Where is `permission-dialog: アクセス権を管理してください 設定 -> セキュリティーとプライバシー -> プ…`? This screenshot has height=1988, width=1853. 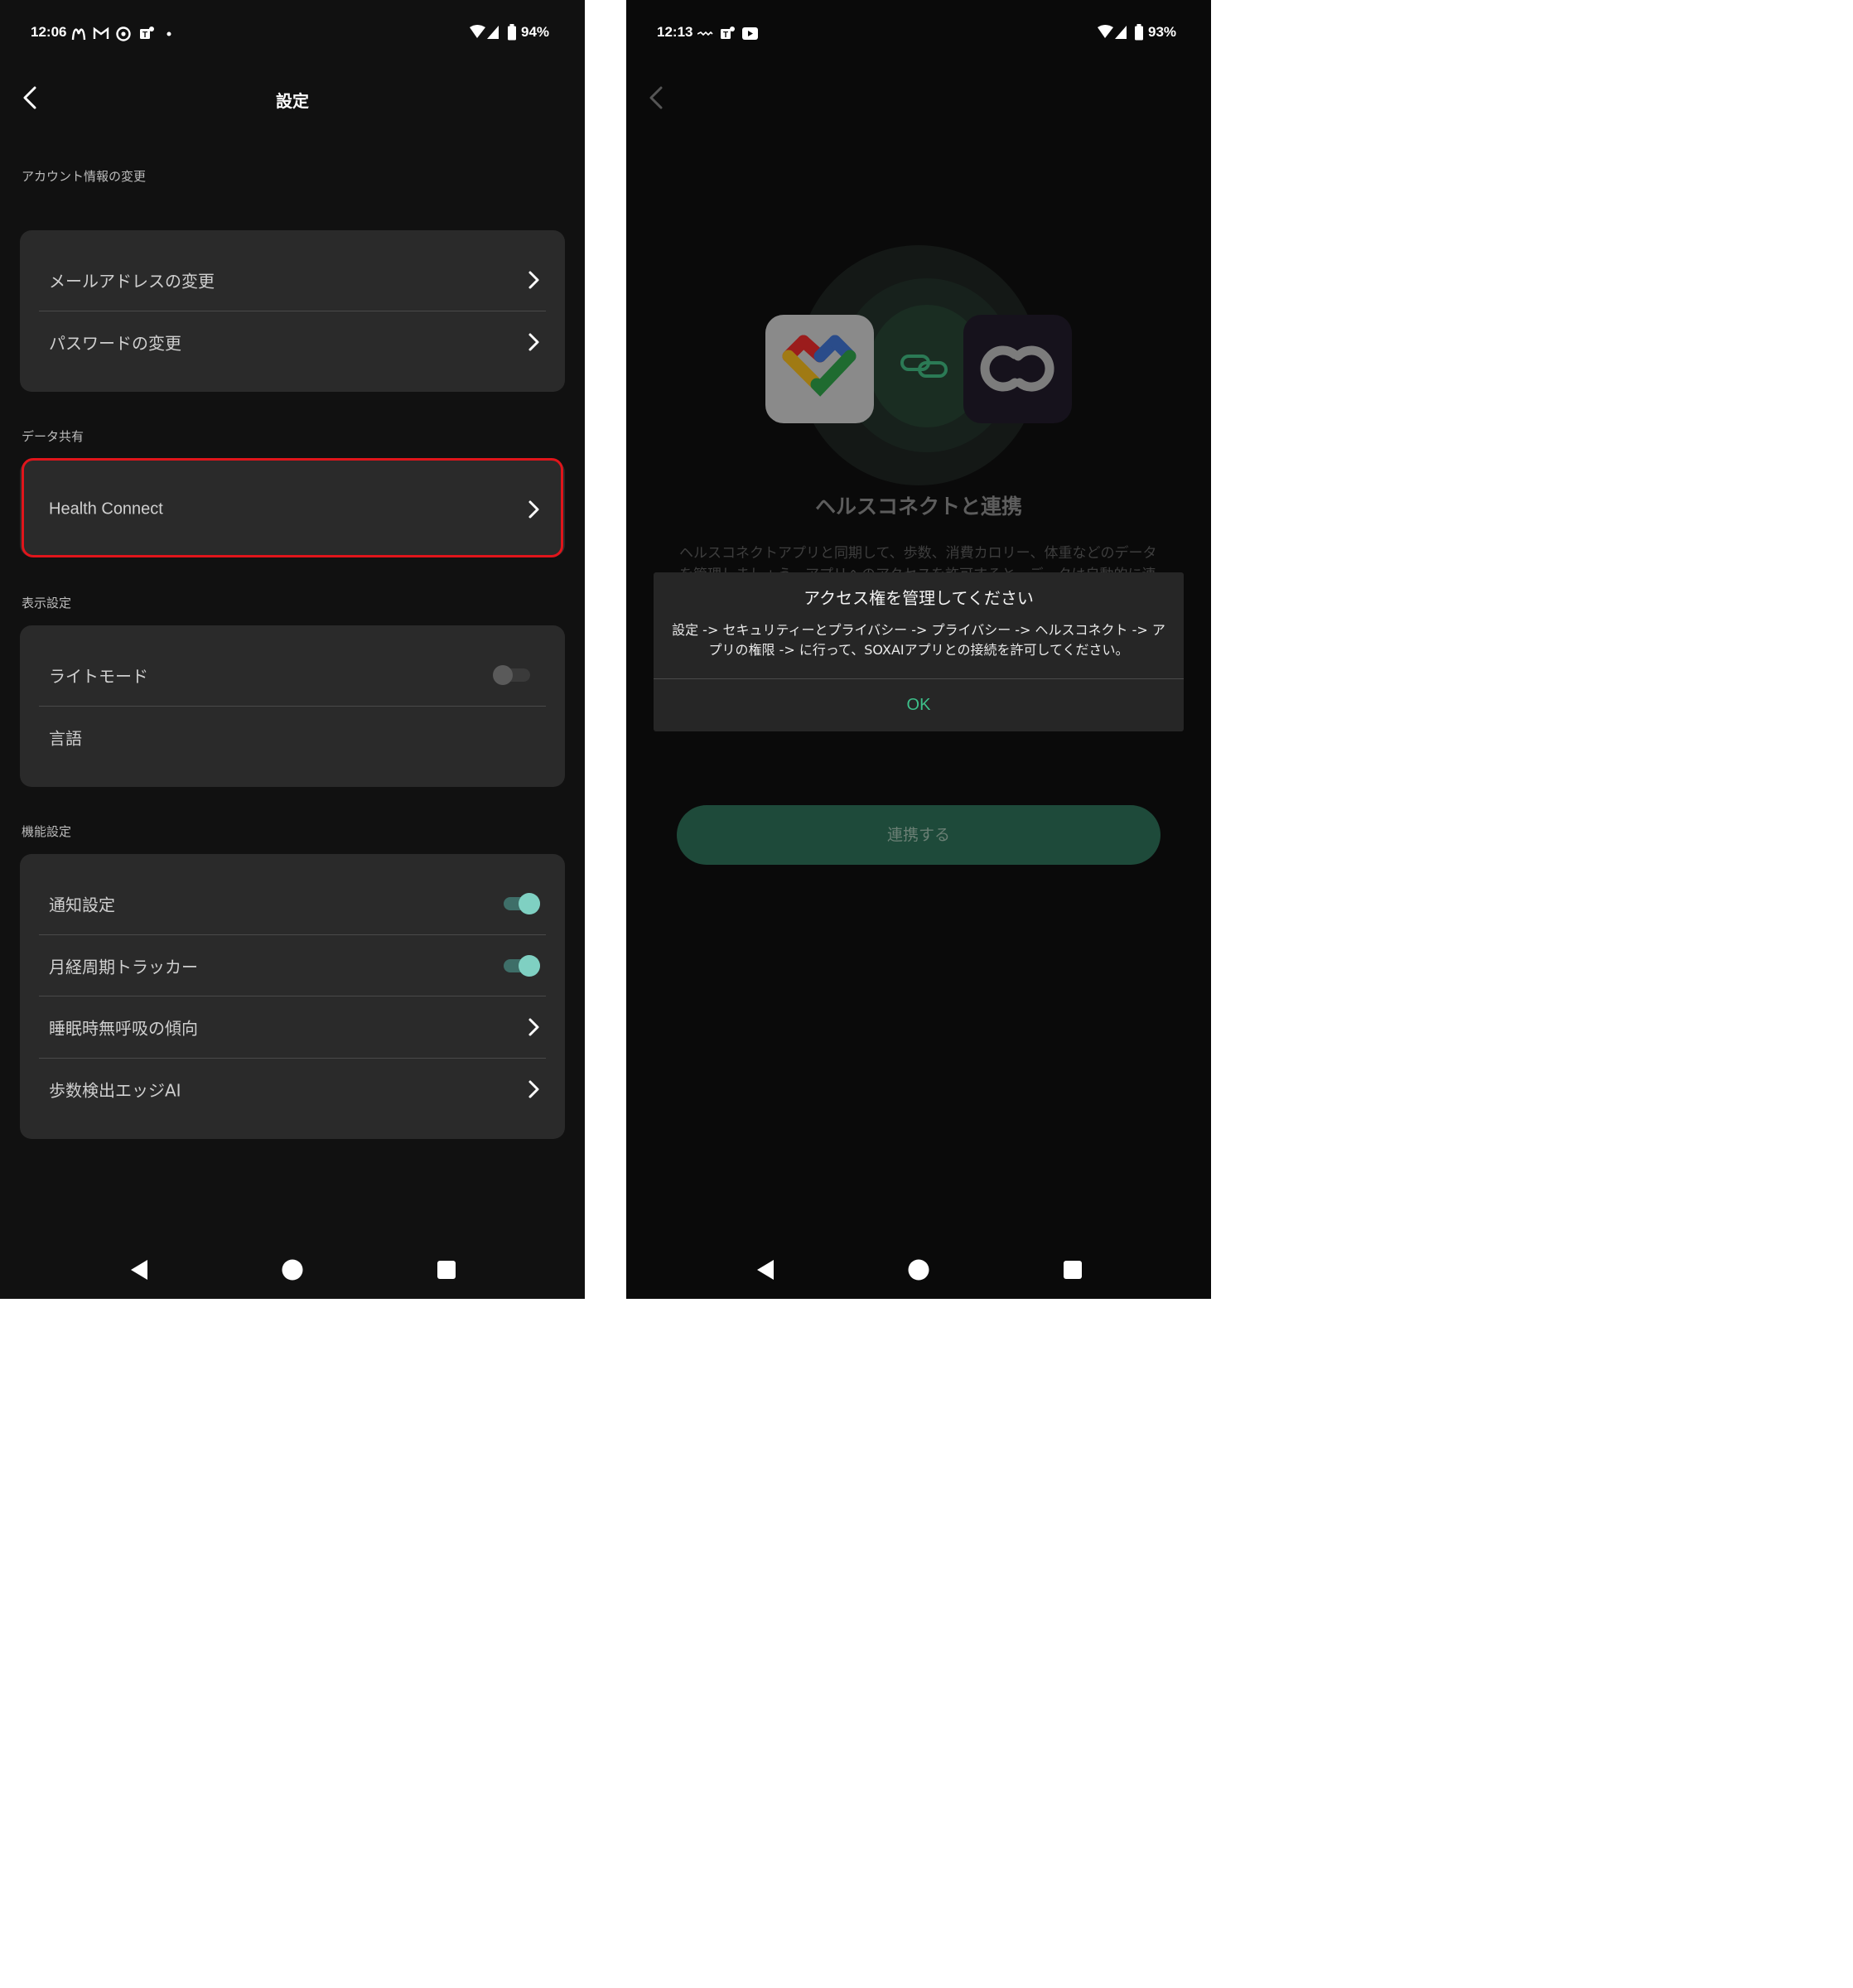 permission-dialog: アクセス権を管理してください 設定 -> セキュリティーとプライバシー -> プ… is located at coordinates (919, 651).